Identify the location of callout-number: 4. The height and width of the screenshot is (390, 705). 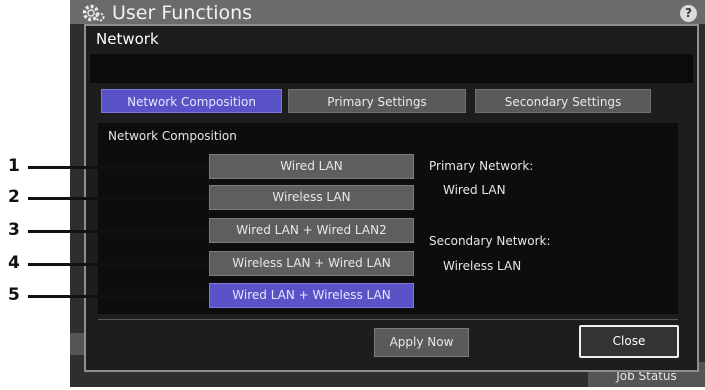
(14, 263).